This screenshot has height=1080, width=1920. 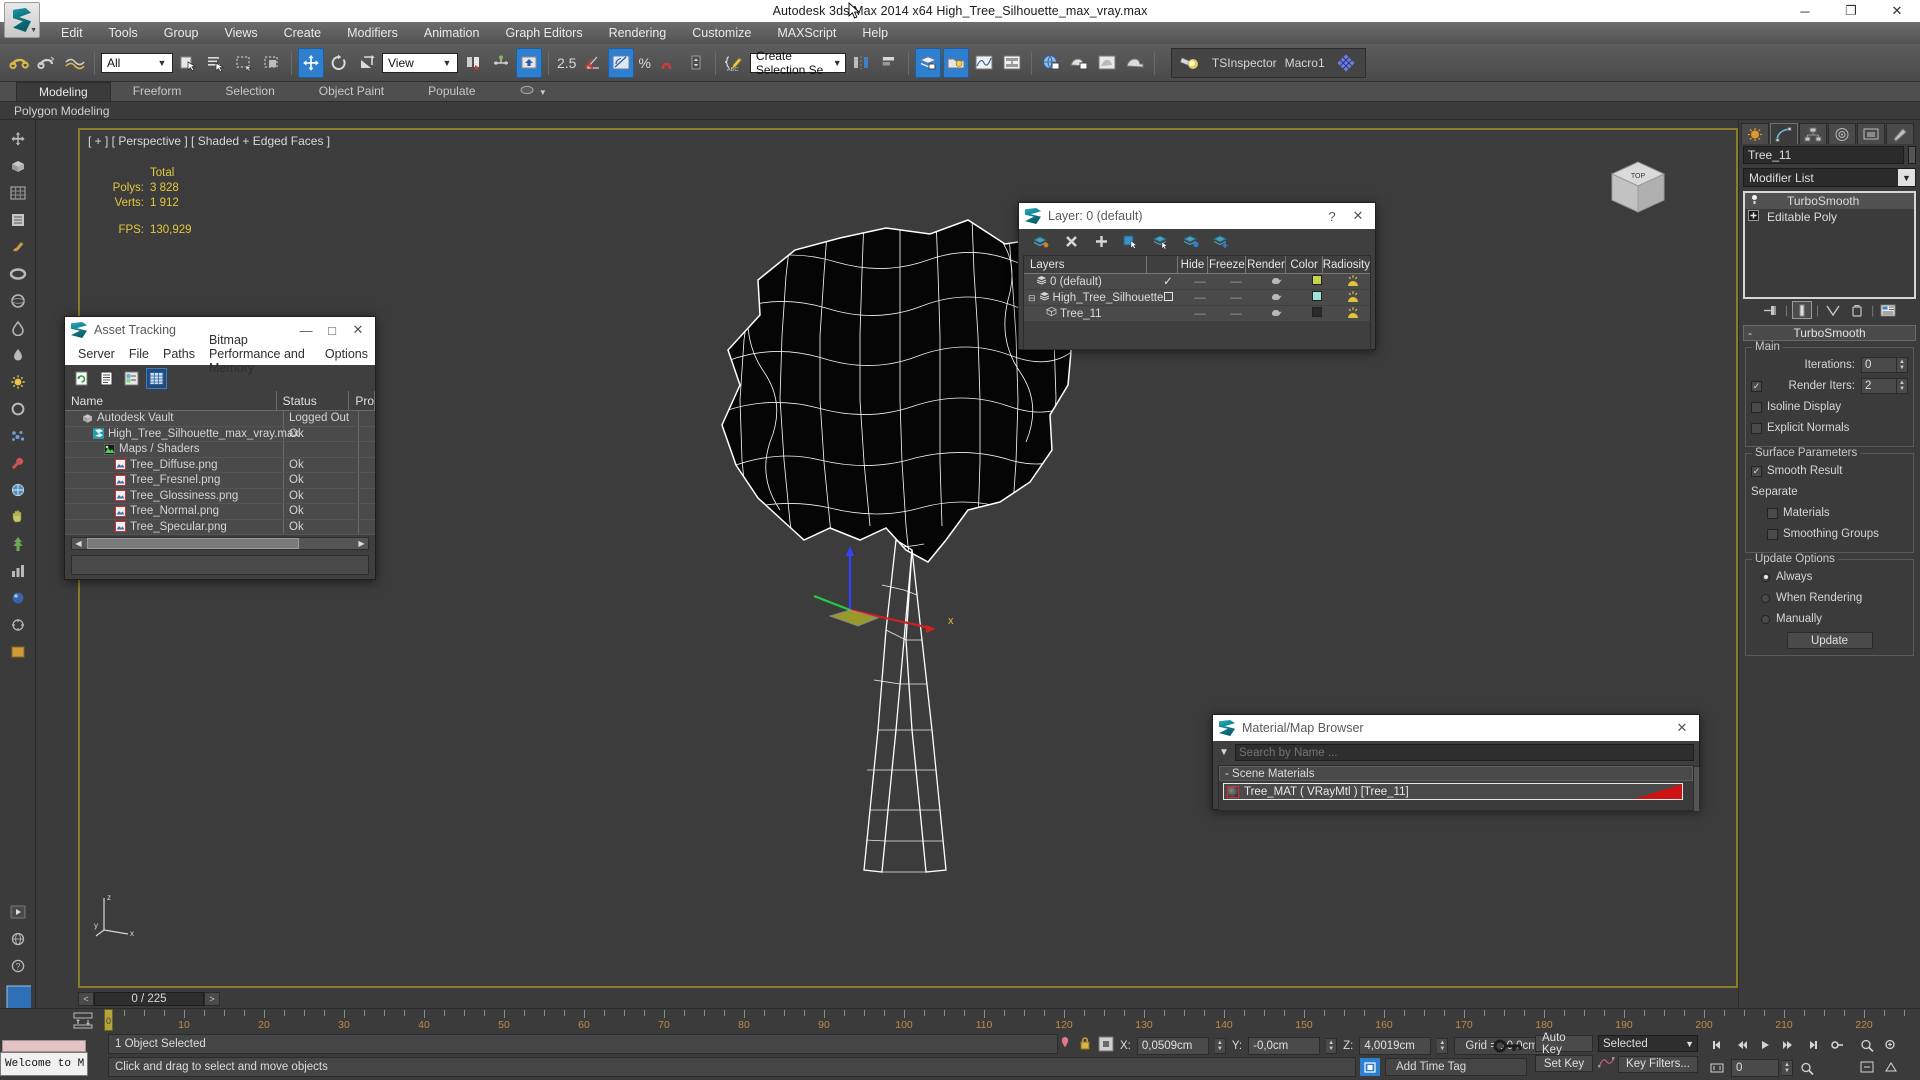 I want to click on hand-icon, so click(x=18, y=517).